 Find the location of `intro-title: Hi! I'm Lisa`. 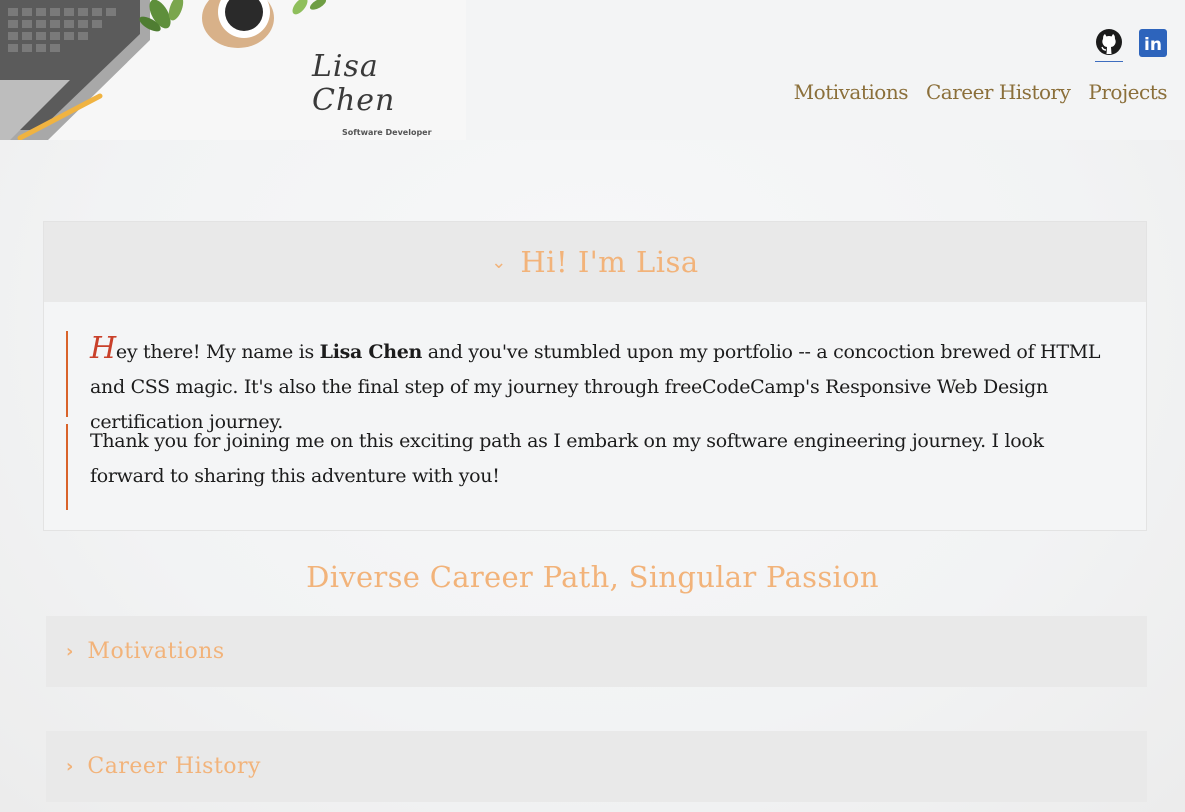

intro-title: Hi! I'm Lisa is located at coordinates (609, 262).